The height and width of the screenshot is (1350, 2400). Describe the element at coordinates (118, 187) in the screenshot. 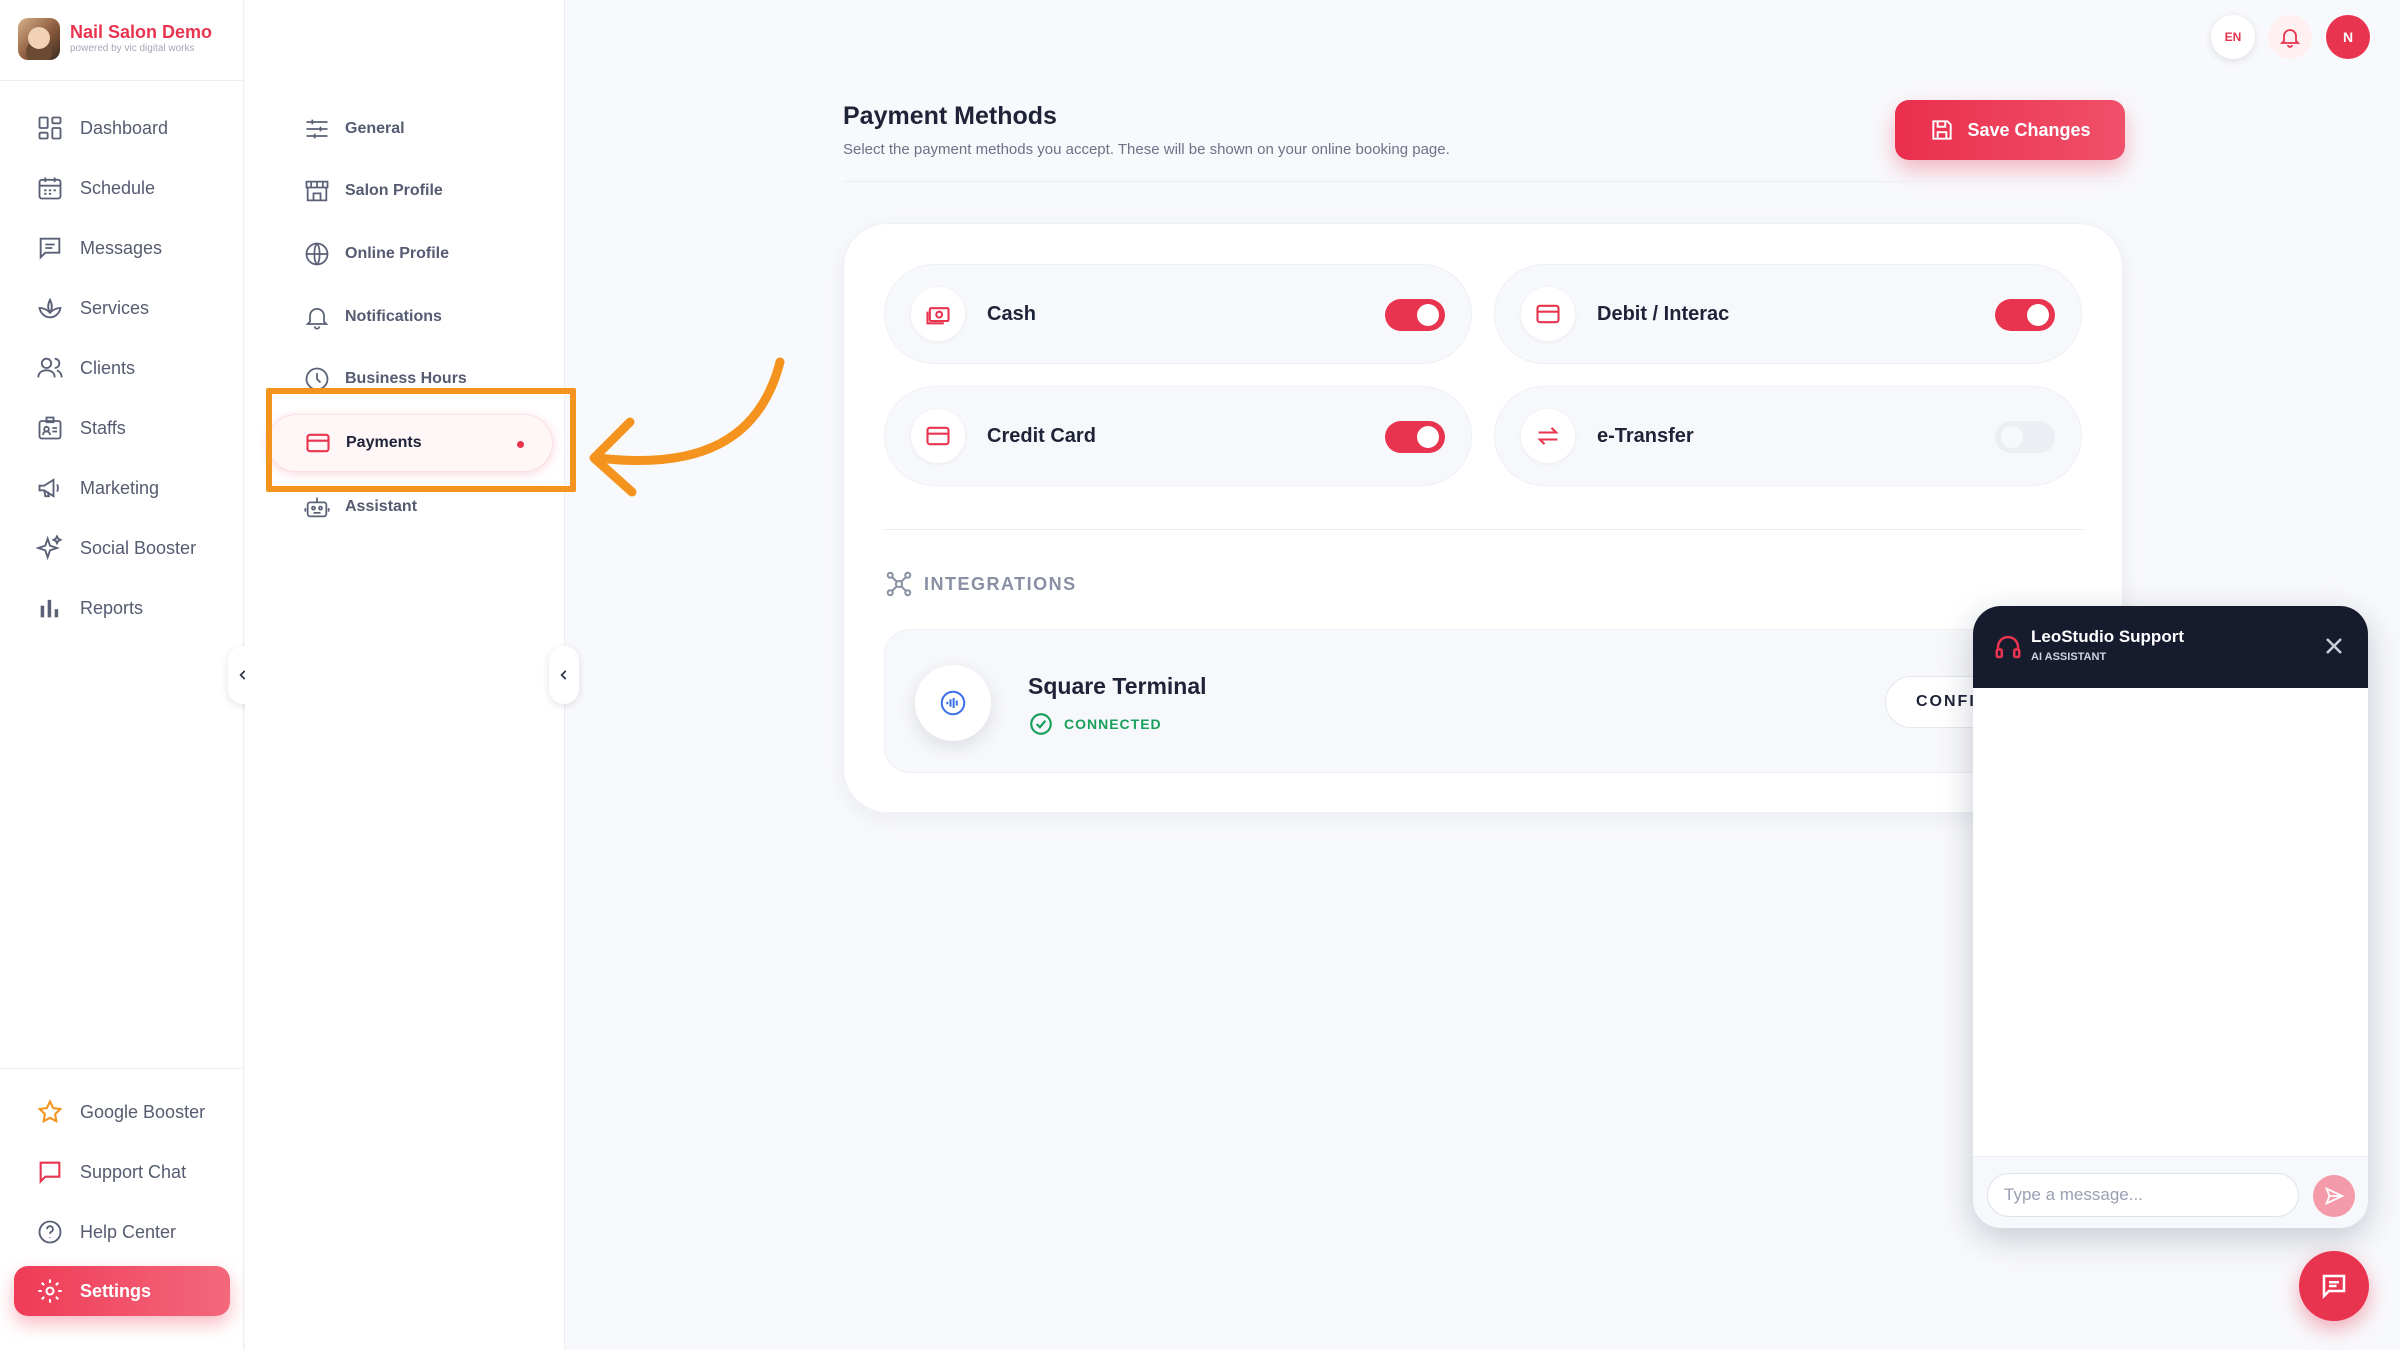

I see `nav-label: Schedule` at that location.